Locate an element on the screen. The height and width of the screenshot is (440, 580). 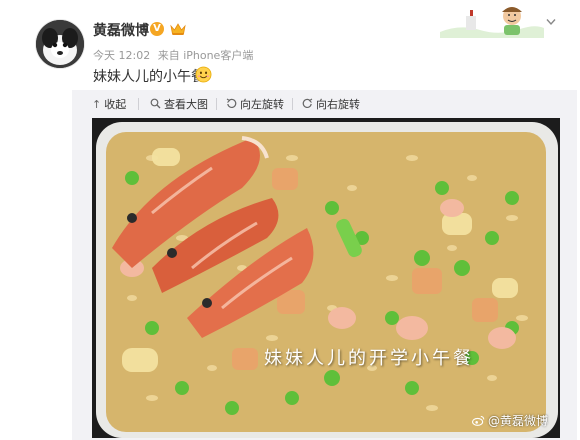
rotate-right-label: 向右旋转 is located at coordinates (338, 104).